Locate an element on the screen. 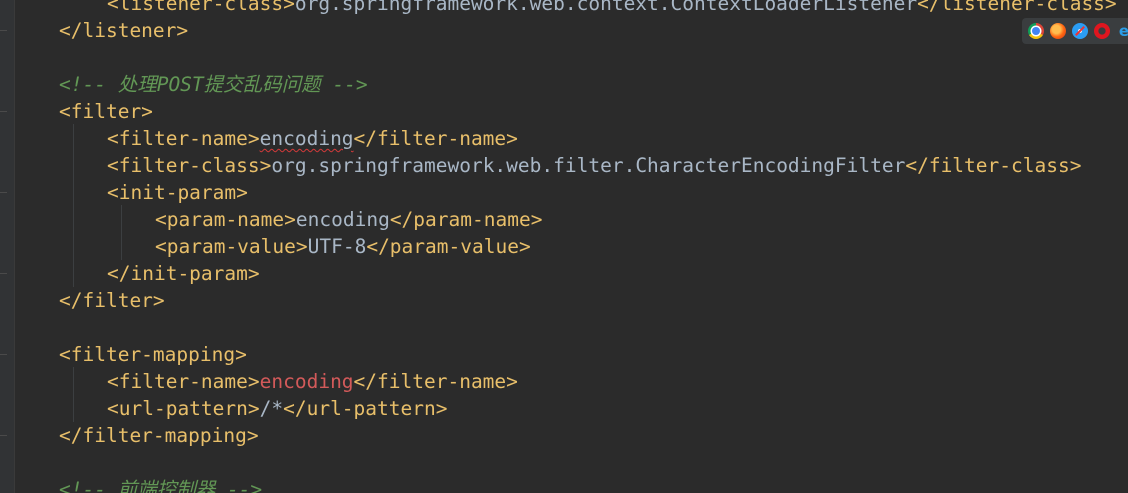 This screenshot has height=493, width=1128. xml-tag: </filter> is located at coordinates (112, 300).